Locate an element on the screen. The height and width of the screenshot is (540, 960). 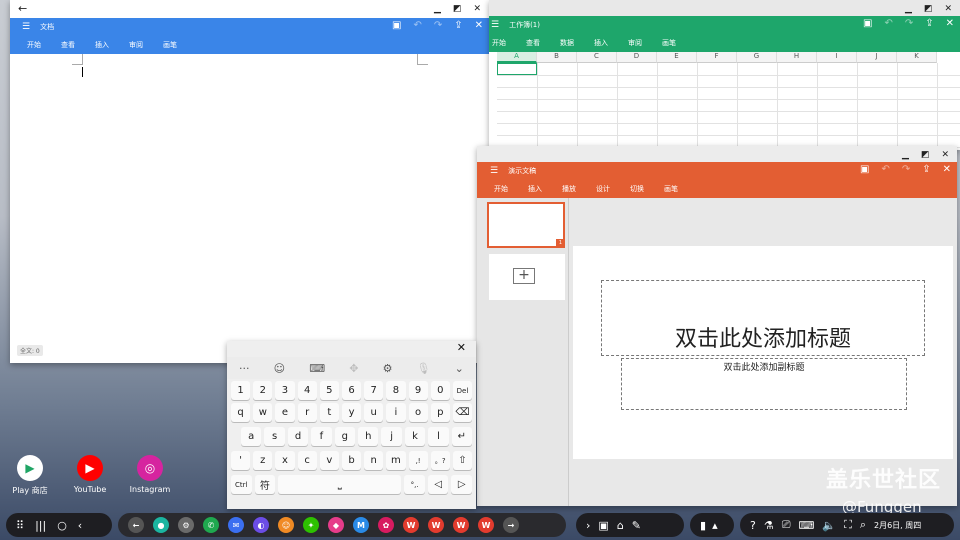
chevron-down-icon: ⌄ is located at coordinates (459, 368).